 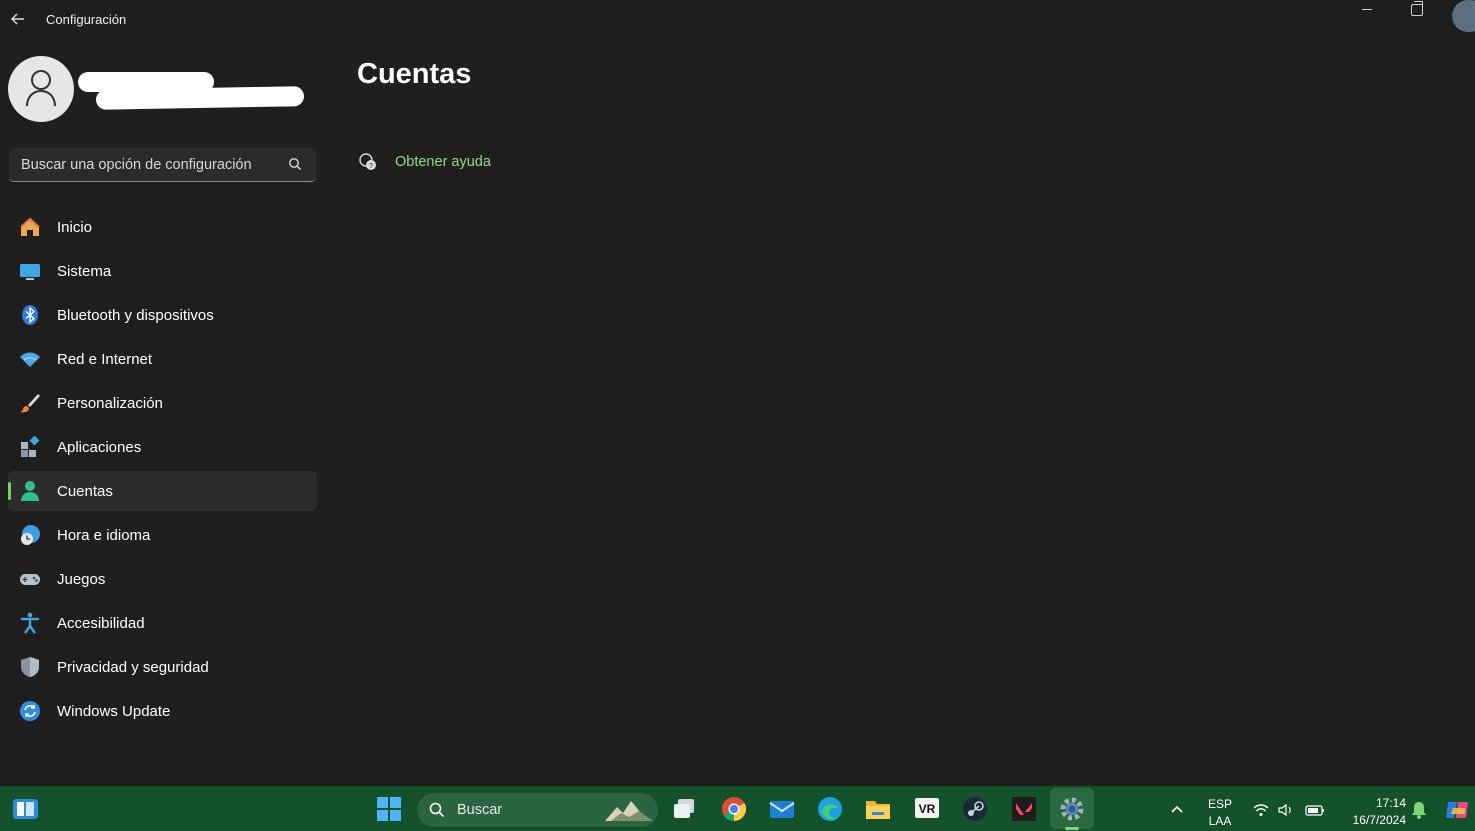 I want to click on accessibility-icon, so click(x=30, y=623).